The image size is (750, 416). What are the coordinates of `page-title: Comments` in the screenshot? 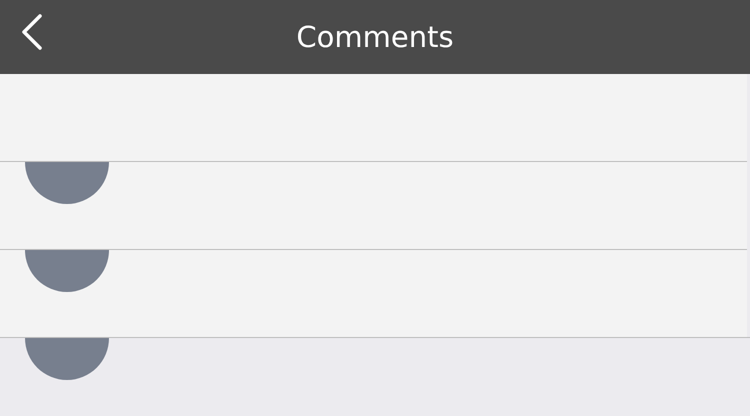 It's located at (375, 37).